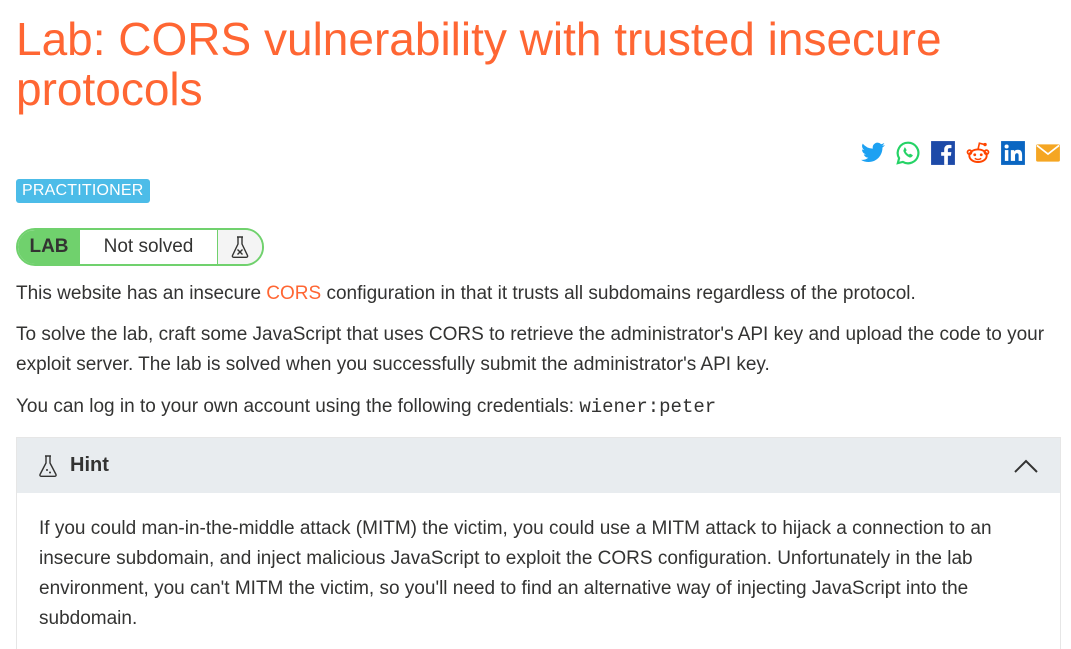  Describe the element at coordinates (1026, 466) in the screenshot. I see `chevron-up-icon` at that location.